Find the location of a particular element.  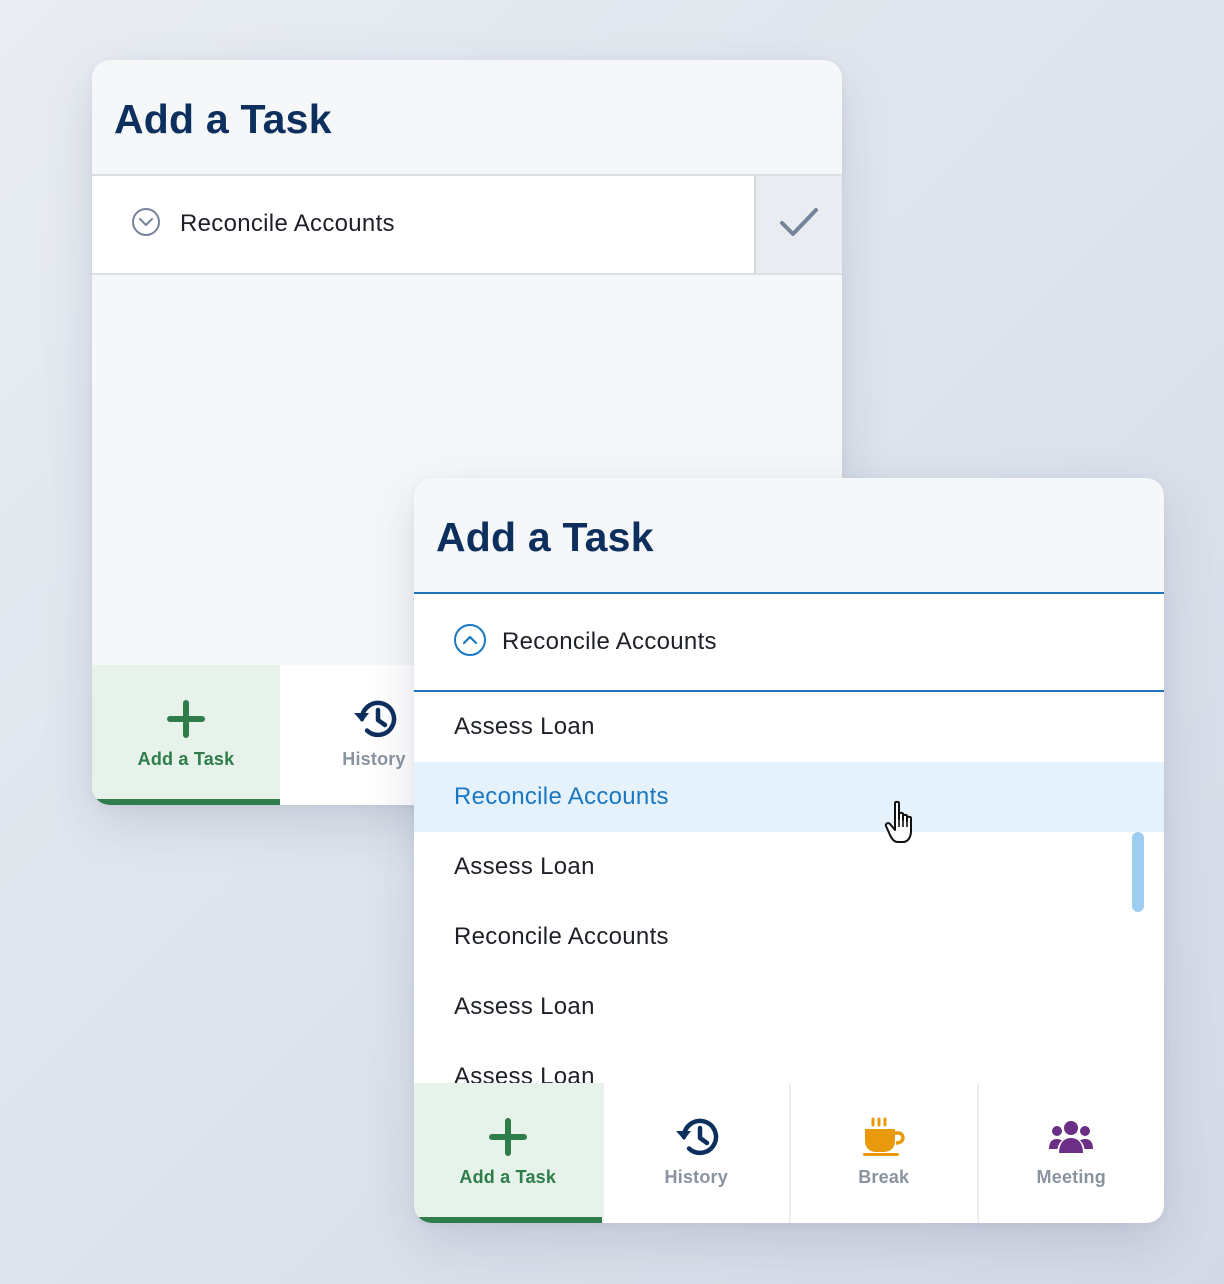

option-item: Reconcile Accounts is located at coordinates (789, 937).